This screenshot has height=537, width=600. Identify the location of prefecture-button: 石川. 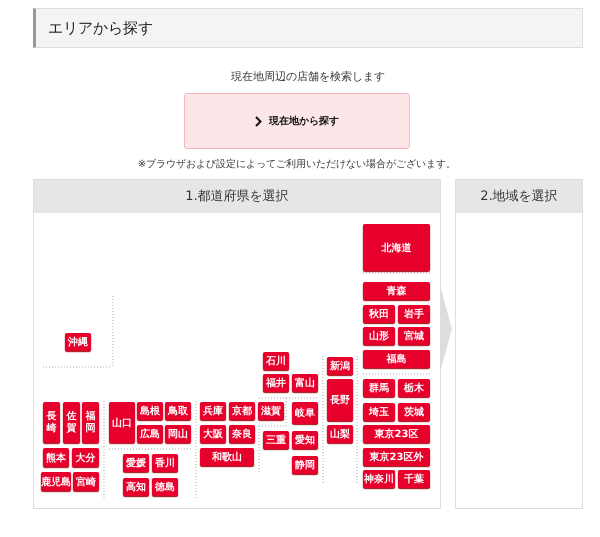
(276, 361).